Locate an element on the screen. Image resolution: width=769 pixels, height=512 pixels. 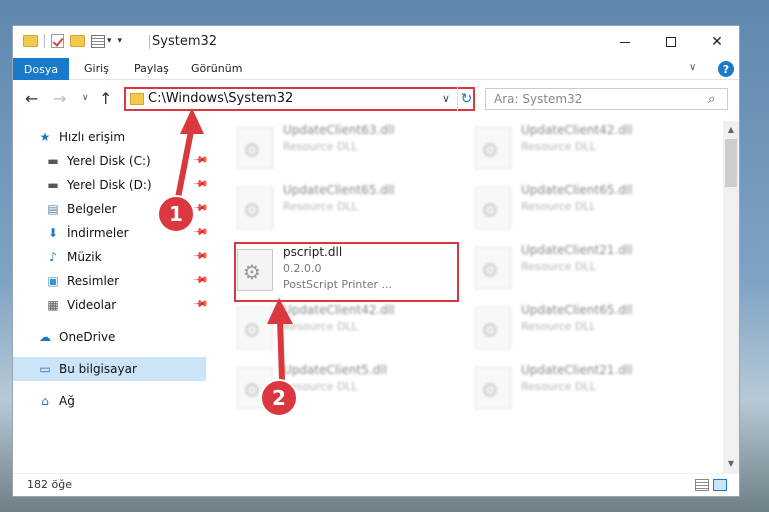
sidebar-item-label: Resimler is located at coordinates (93, 281).